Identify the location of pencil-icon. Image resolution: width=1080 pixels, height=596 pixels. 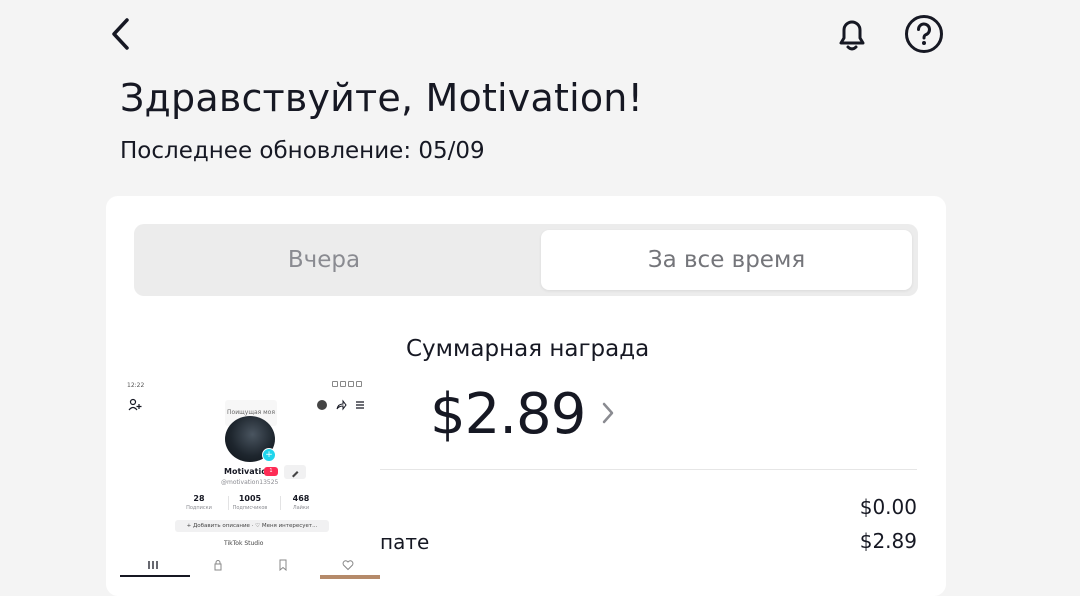
(295, 474).